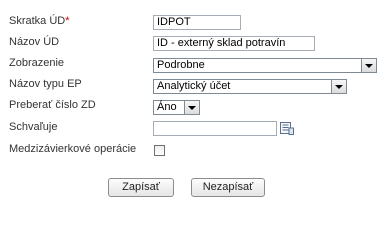  I want to click on short-code-row: Skratka ÚD* IDPOT, so click(194, 22).